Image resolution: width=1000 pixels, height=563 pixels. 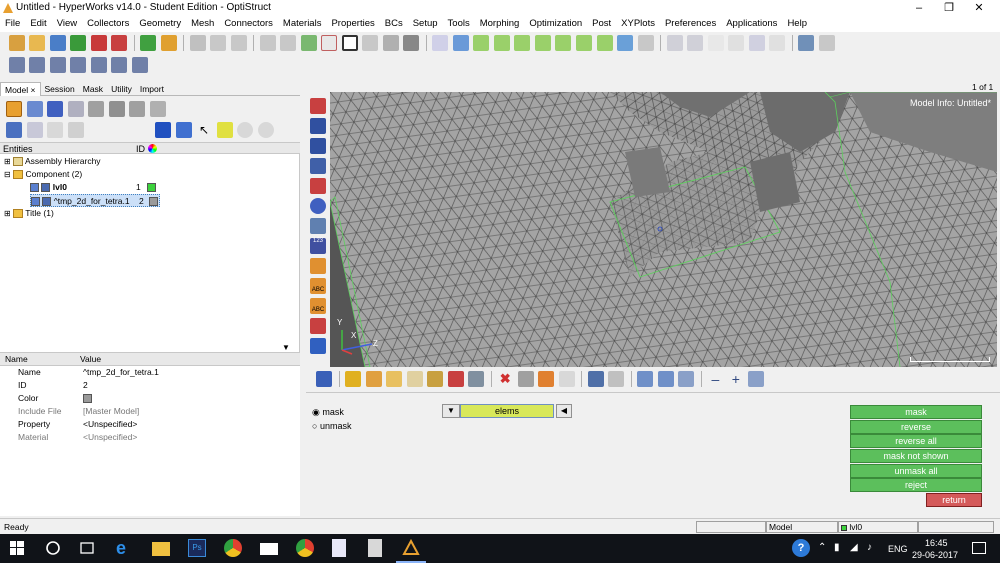 I want to click on loop-icon, so click(x=756, y=379).